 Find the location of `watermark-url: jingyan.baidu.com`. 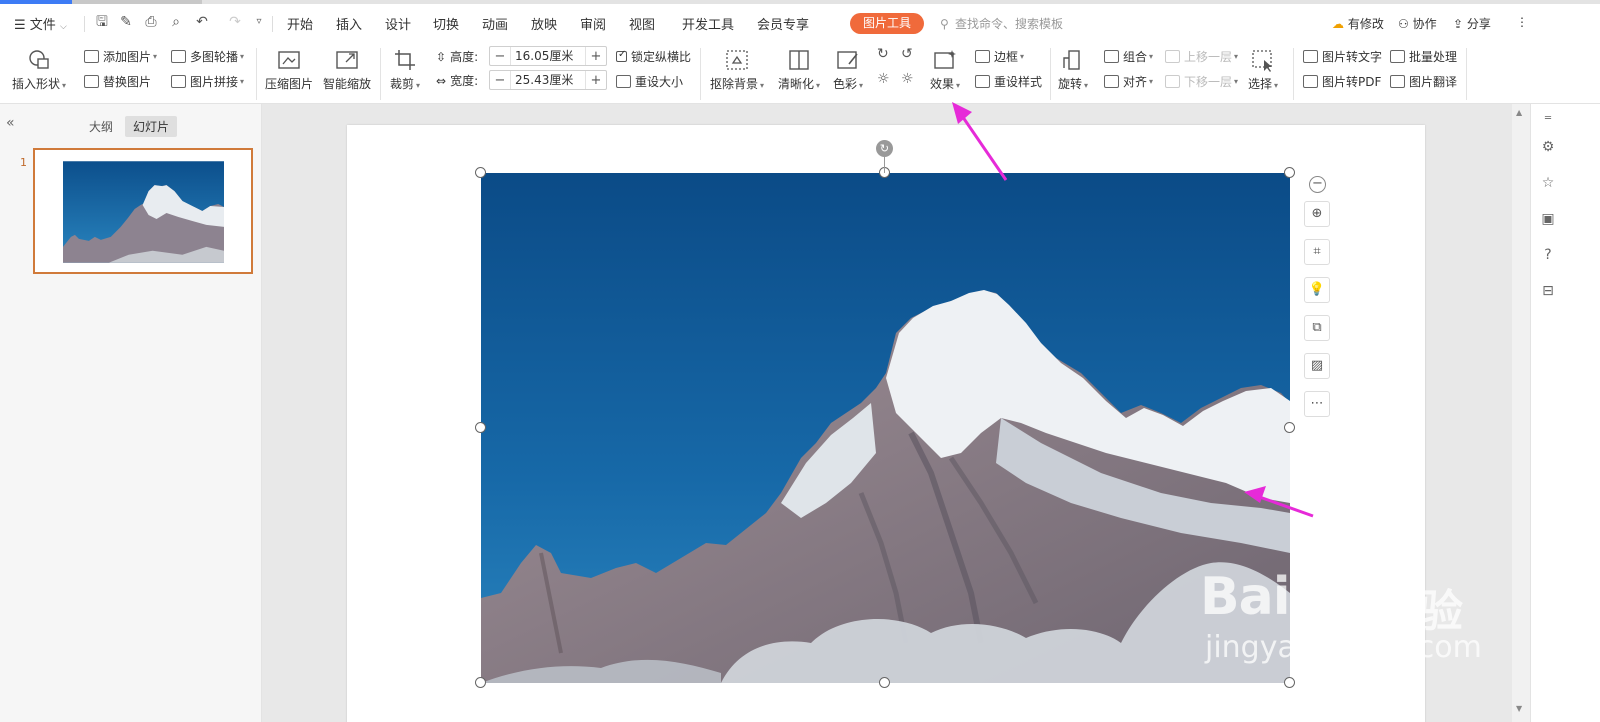

watermark-url: jingyan.baidu.com is located at coordinates (1343, 647).